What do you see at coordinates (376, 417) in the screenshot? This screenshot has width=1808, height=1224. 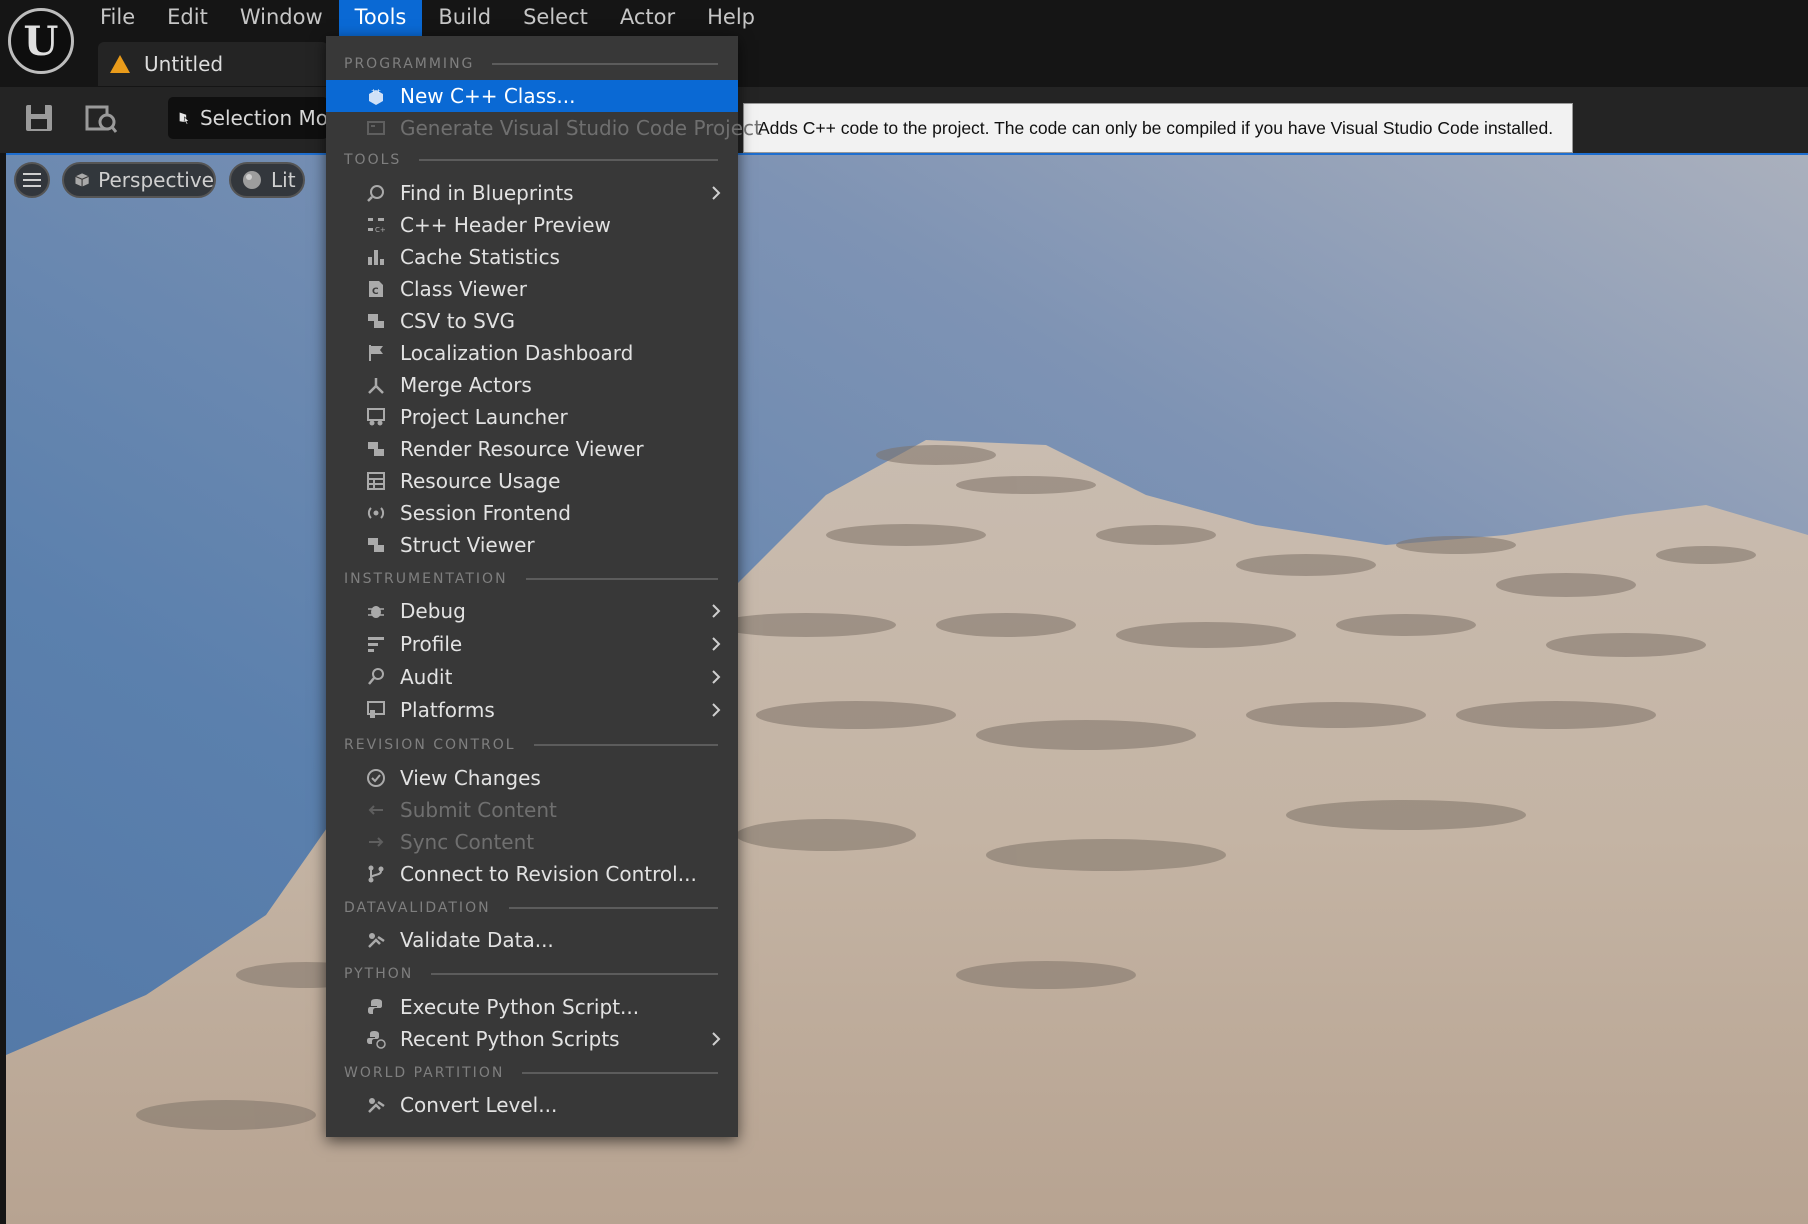 I see `launcher-icon` at bounding box center [376, 417].